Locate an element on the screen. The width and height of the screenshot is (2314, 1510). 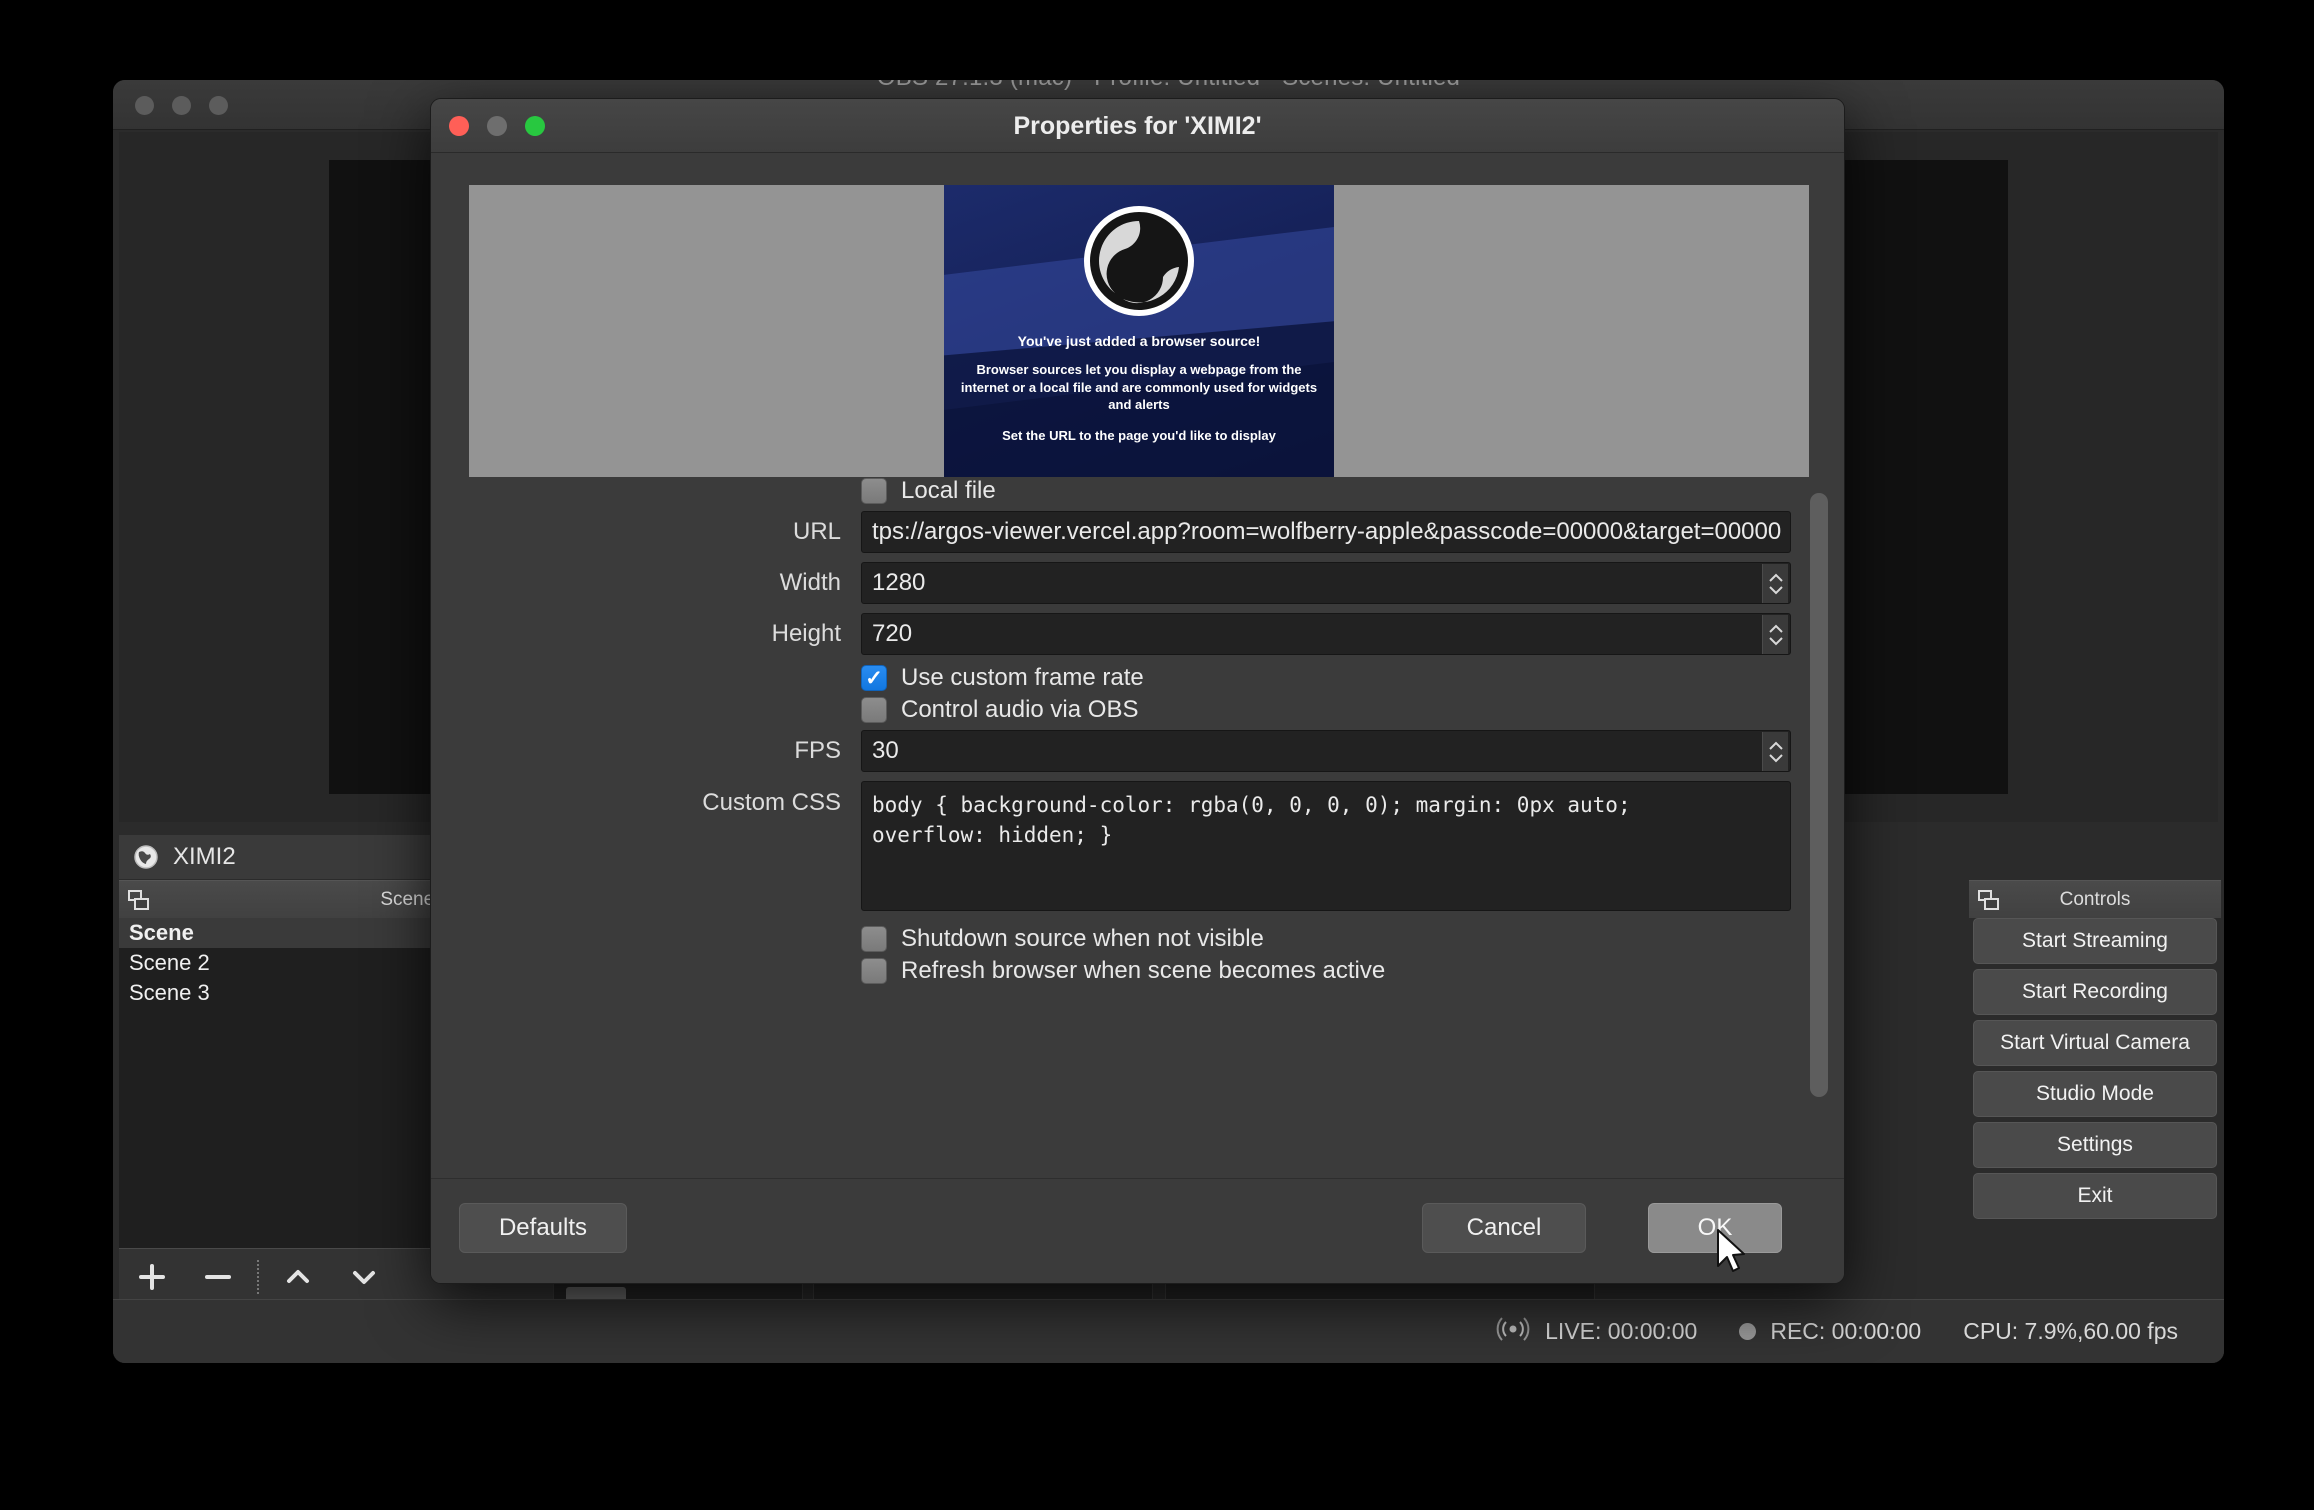
fps-value: 30 is located at coordinates (885, 750).